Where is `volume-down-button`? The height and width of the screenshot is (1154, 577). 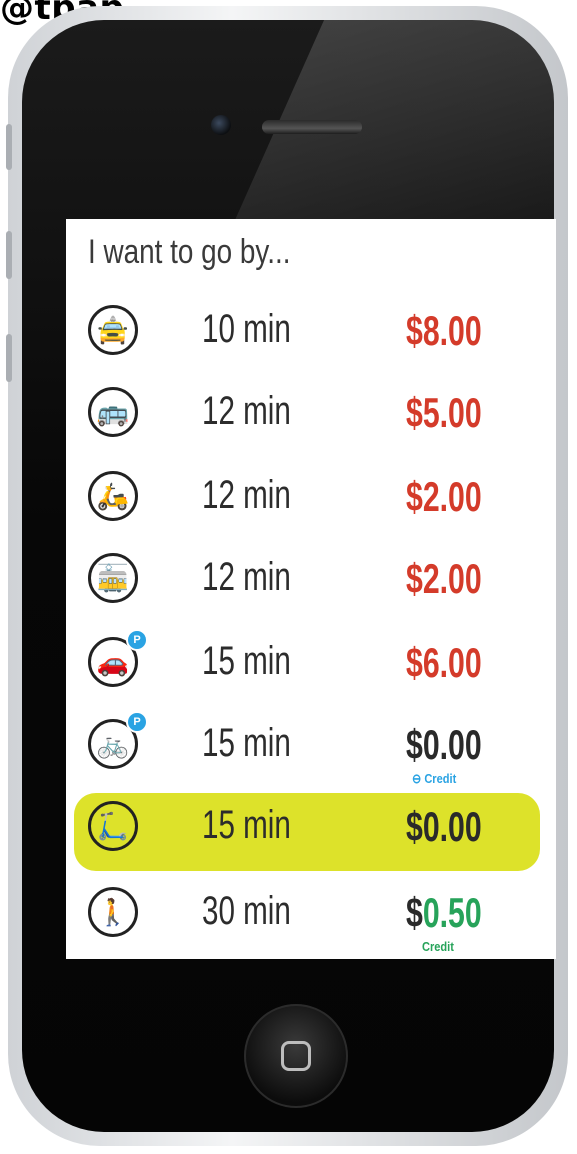 volume-down-button is located at coordinates (9, 358).